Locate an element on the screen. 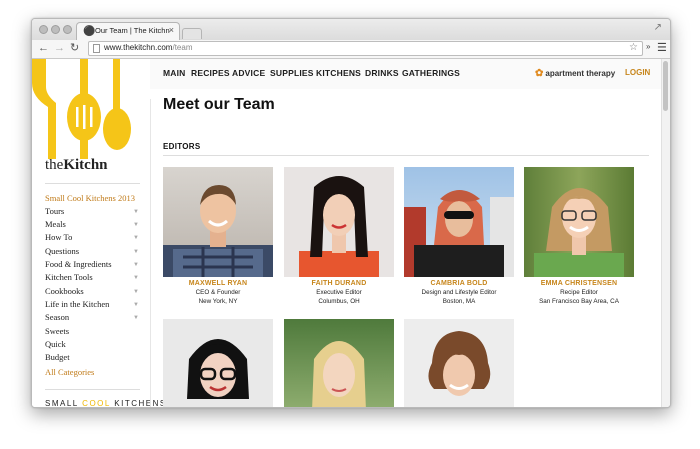 The image size is (700, 449). small-cool-kitchens-promo: SMALL COOL KITCHENS is located at coordinates (106, 403).